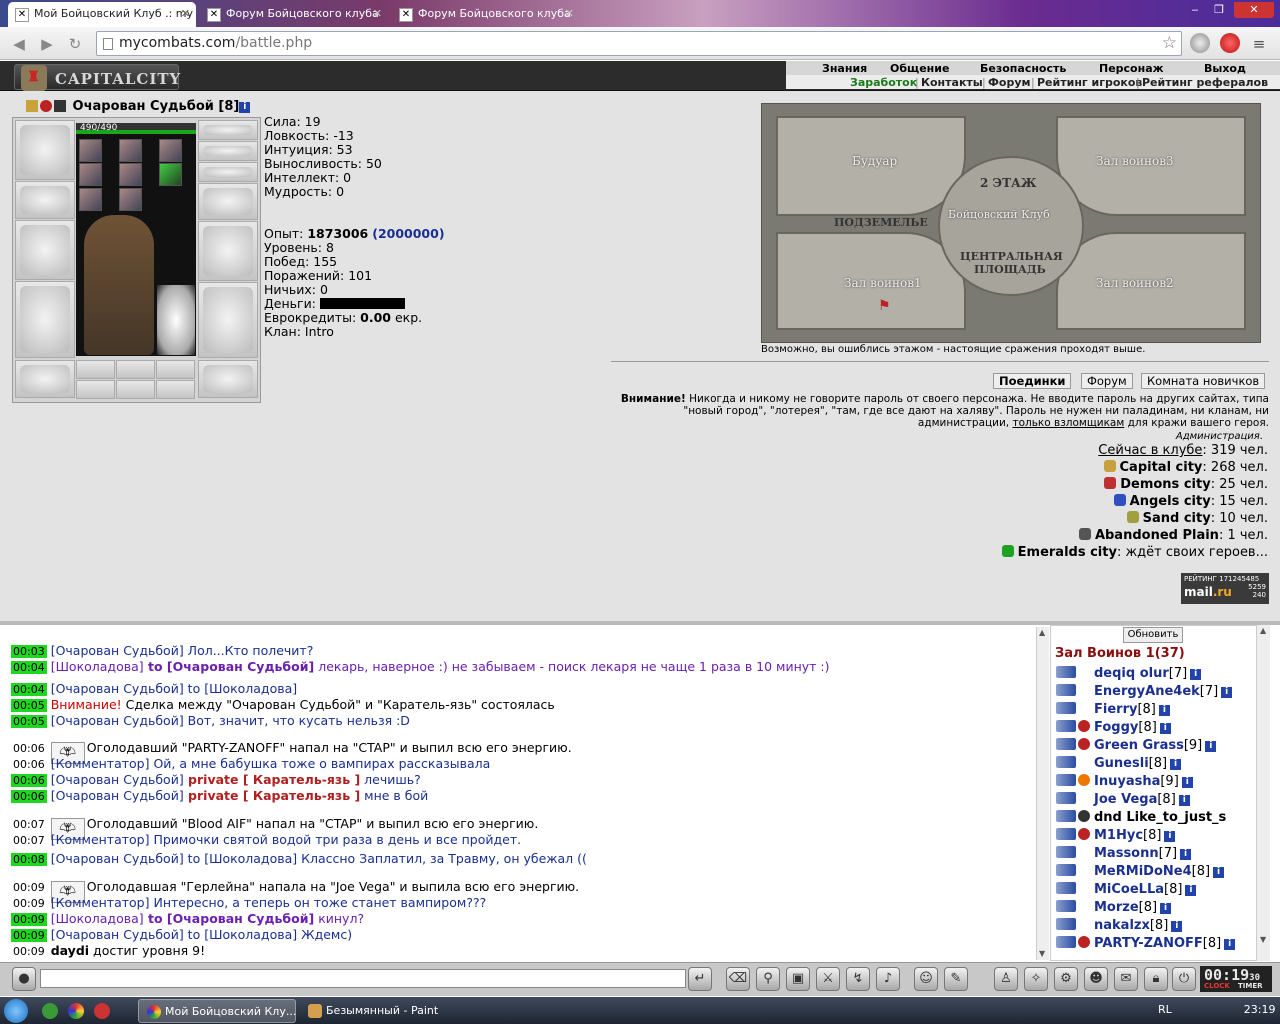 Image resolution: width=1280 pixels, height=1024 pixels. What do you see at coordinates (1200, 43) in the screenshot?
I see `extension-icon` at bounding box center [1200, 43].